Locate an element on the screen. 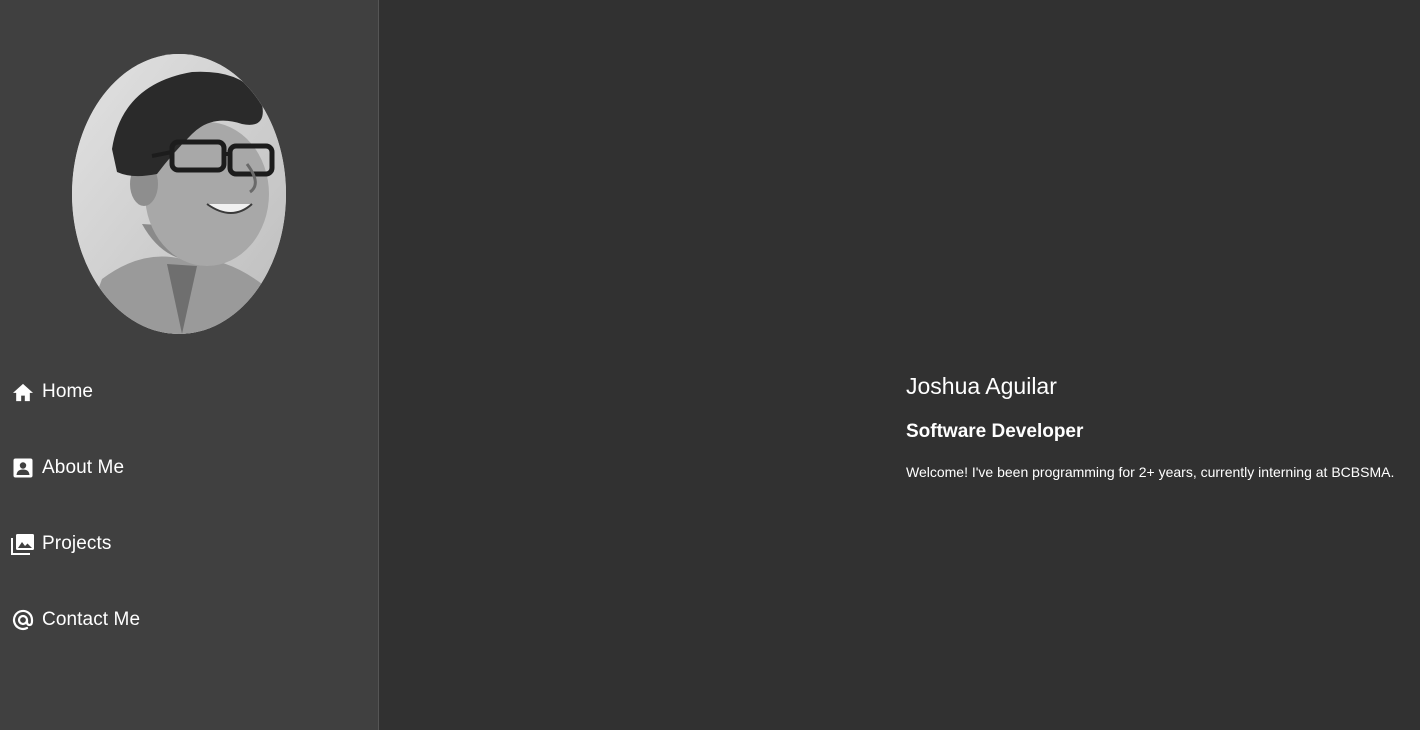 Image resolution: width=1420 pixels, height=730 pixels. avatar is located at coordinates (179, 194).